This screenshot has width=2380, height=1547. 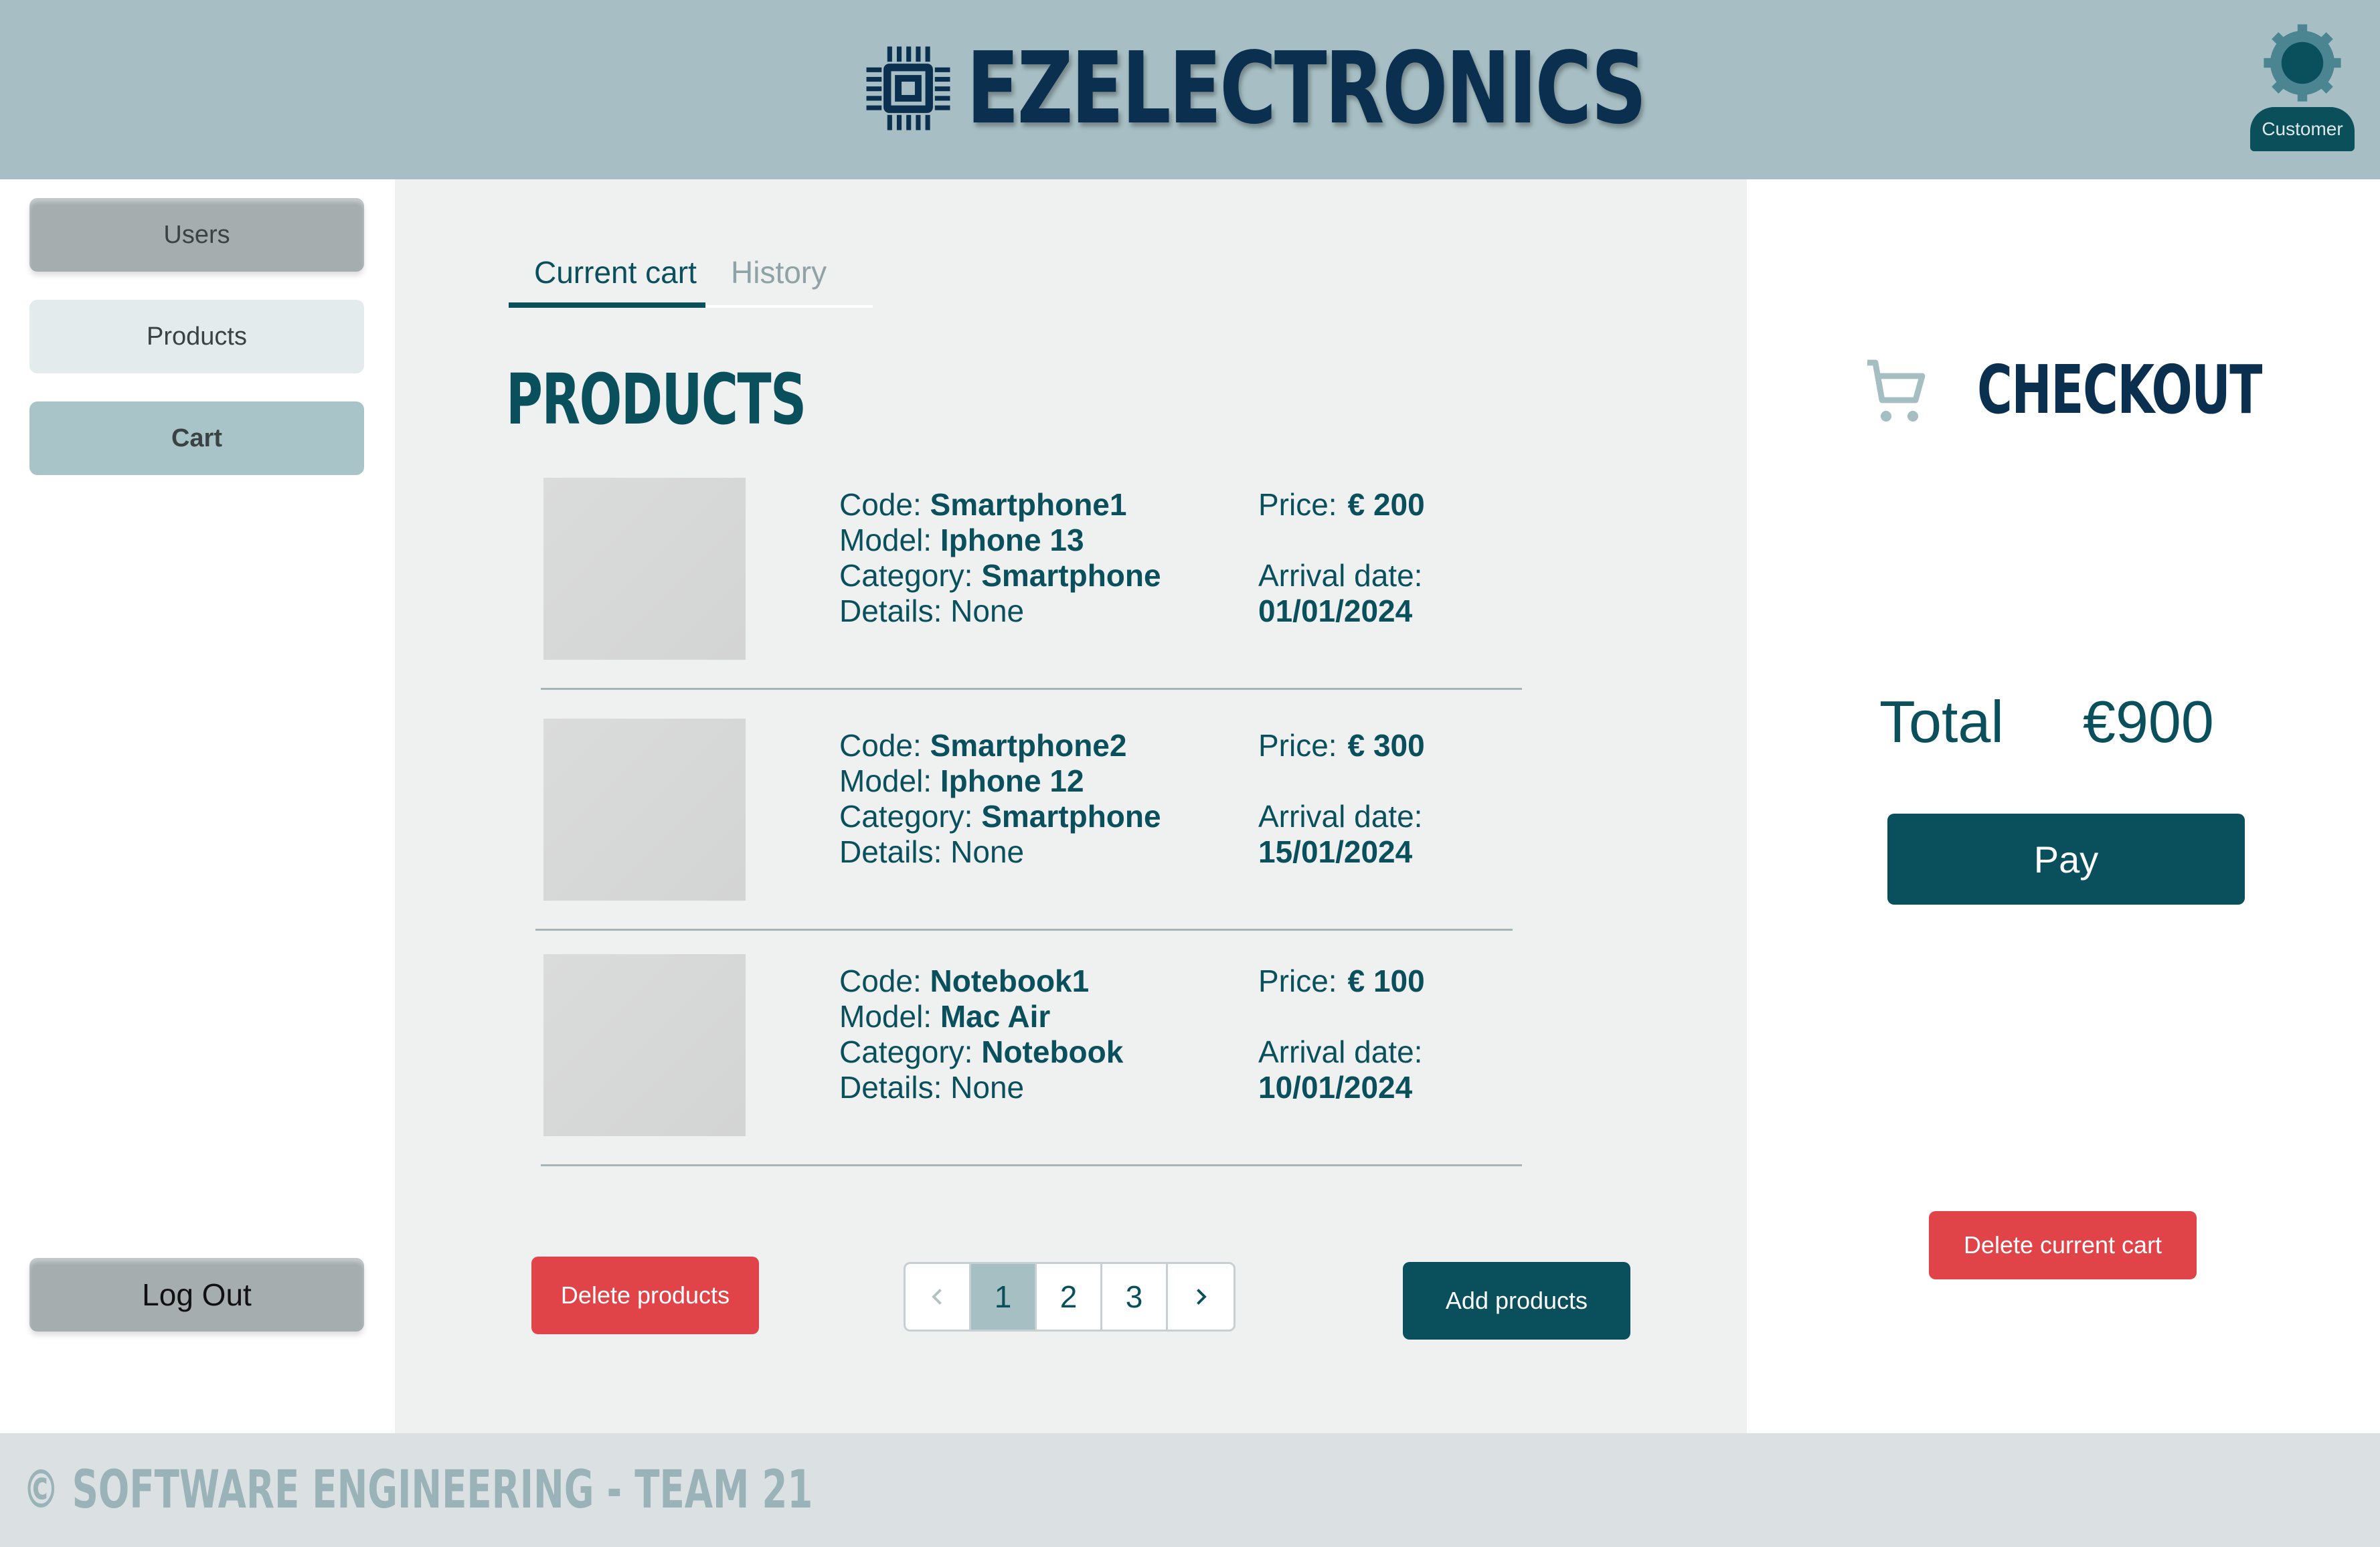 I want to click on pagination-prev-button, so click(x=939, y=1297).